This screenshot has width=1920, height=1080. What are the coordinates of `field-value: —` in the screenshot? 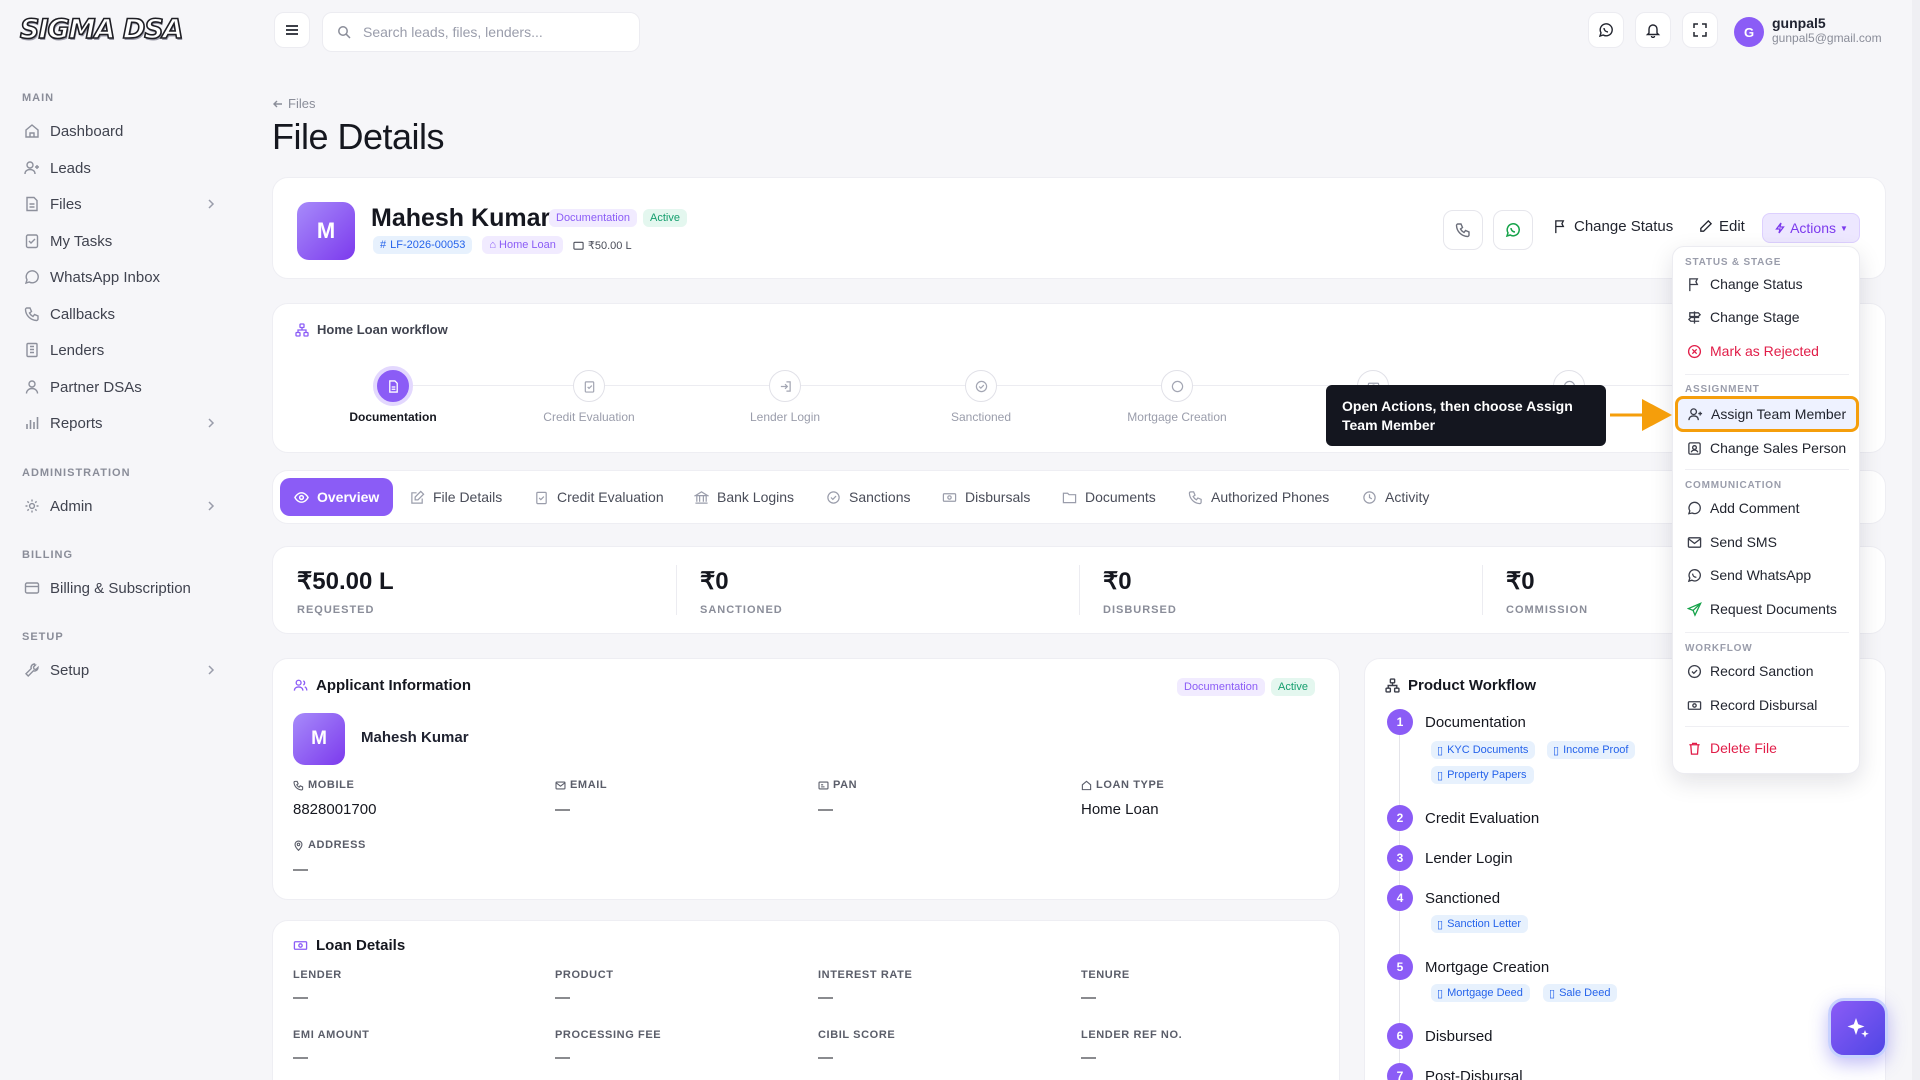 It's located at (825, 1057).